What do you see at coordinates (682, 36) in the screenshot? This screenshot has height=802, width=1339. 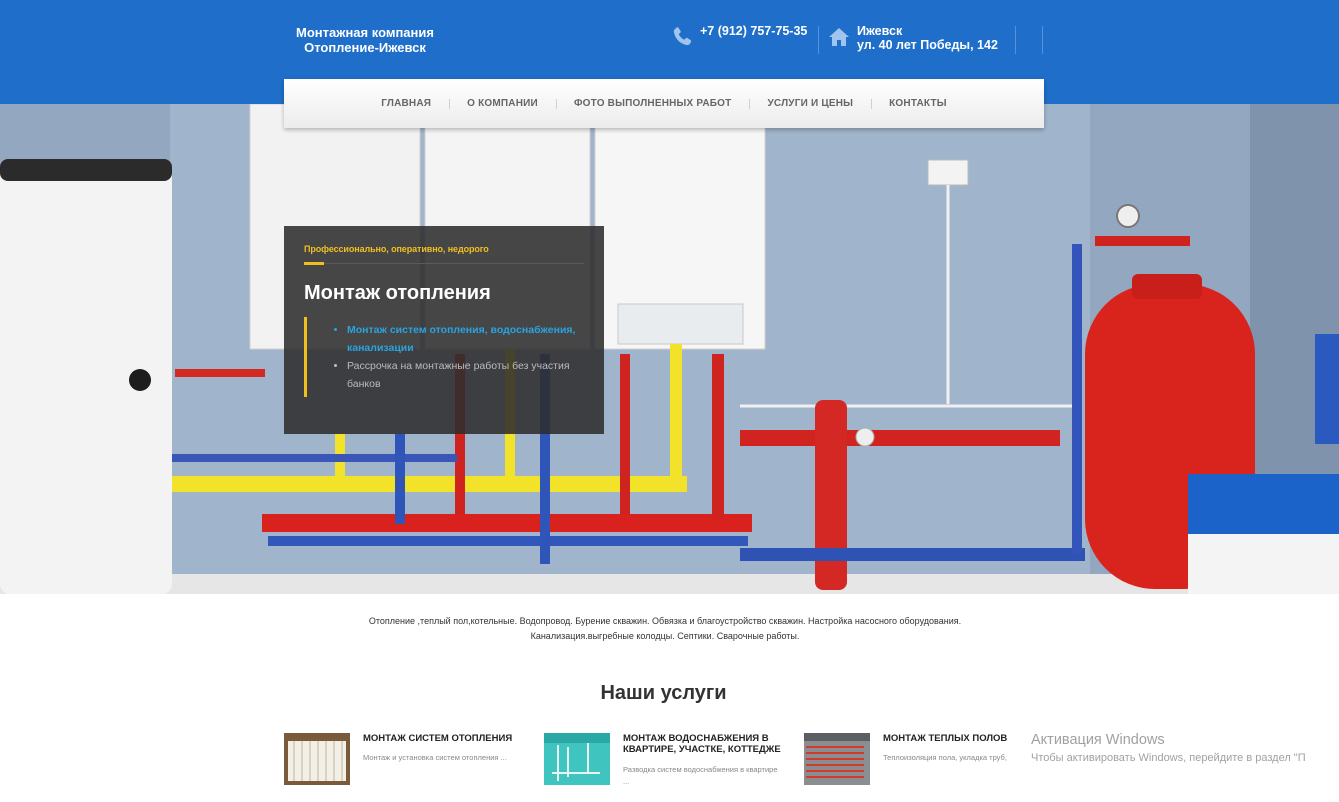 I see `phone-icon` at bounding box center [682, 36].